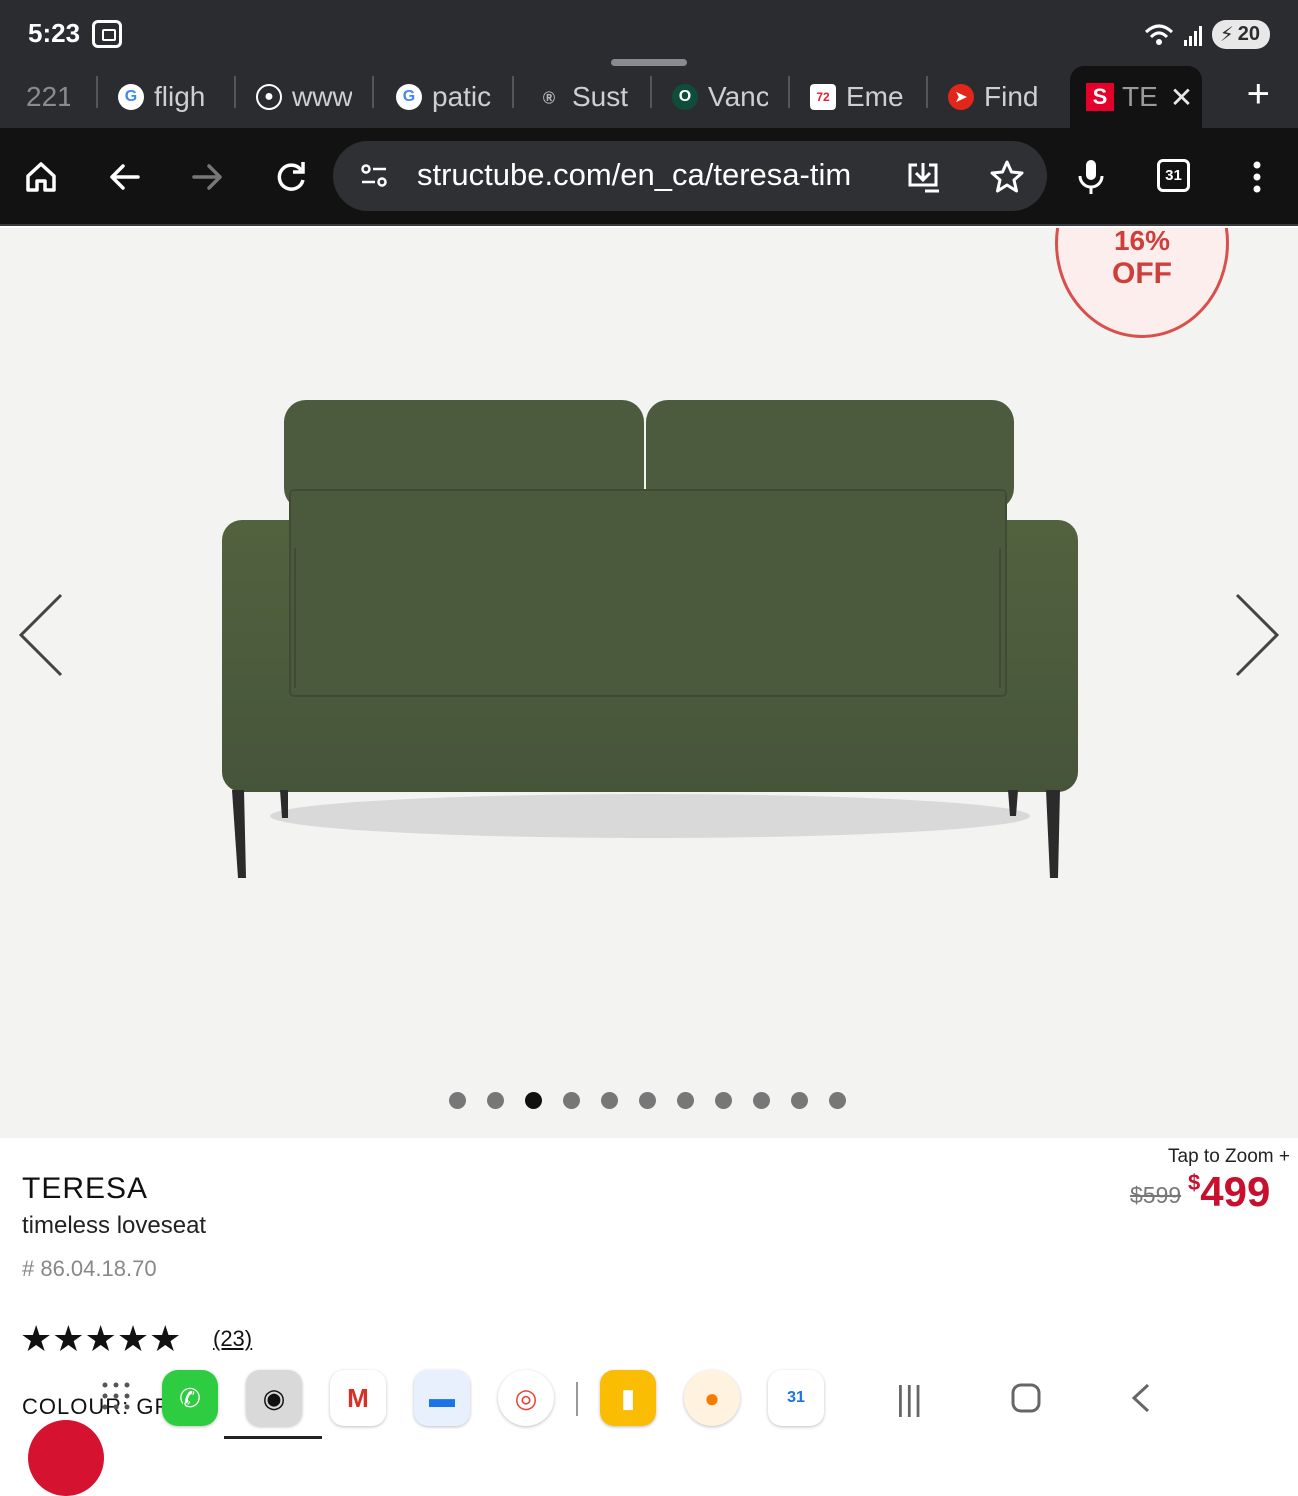 This screenshot has height=1496, width=1298. I want to click on phone-app-icon: ✆, so click(190, 1398).